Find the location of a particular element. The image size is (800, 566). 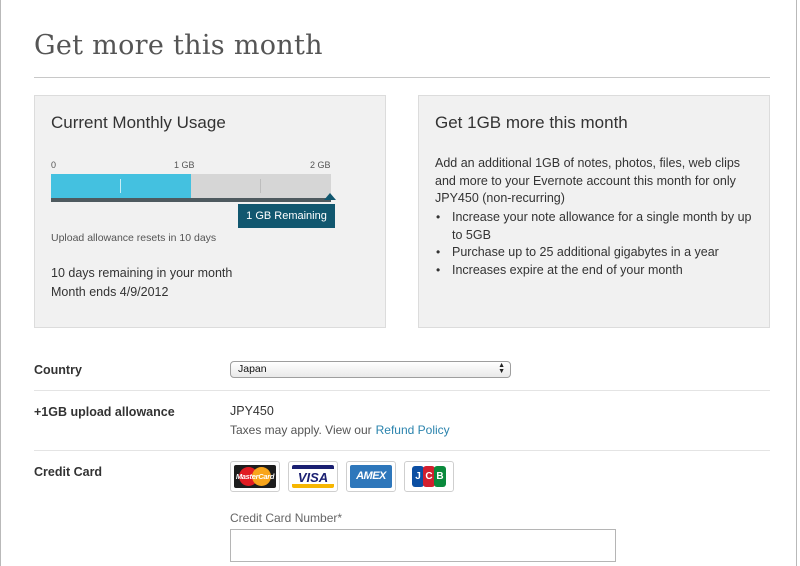

mastercard-logo: MasterCard is located at coordinates (255, 476).